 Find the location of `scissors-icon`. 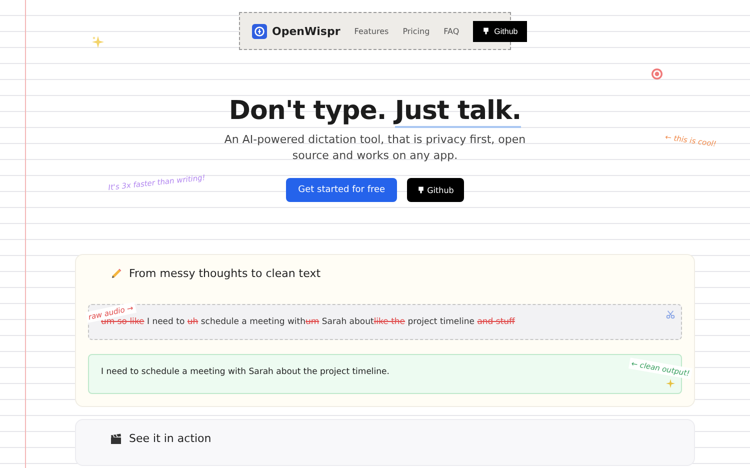

scissors-icon is located at coordinates (670, 314).